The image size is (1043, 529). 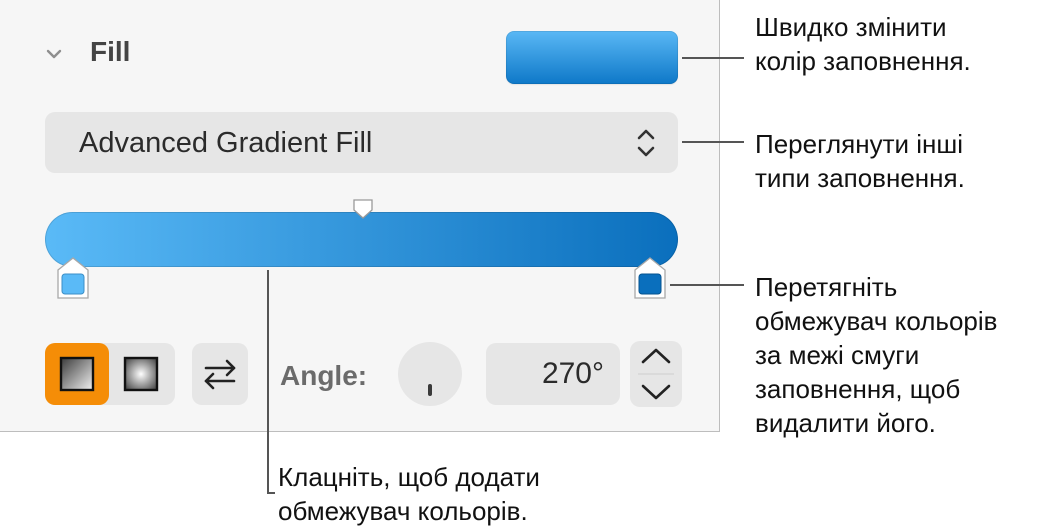 I want to click on angle-dial-indicator, so click(x=430, y=390).